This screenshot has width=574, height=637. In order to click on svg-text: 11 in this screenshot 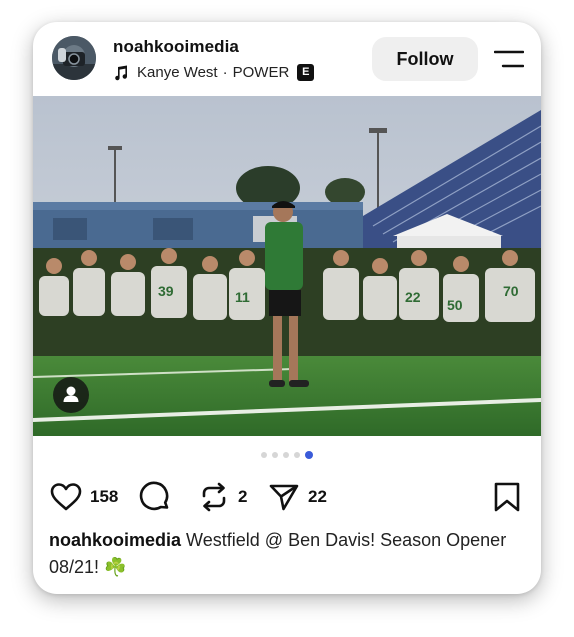, I will do `click(242, 297)`.